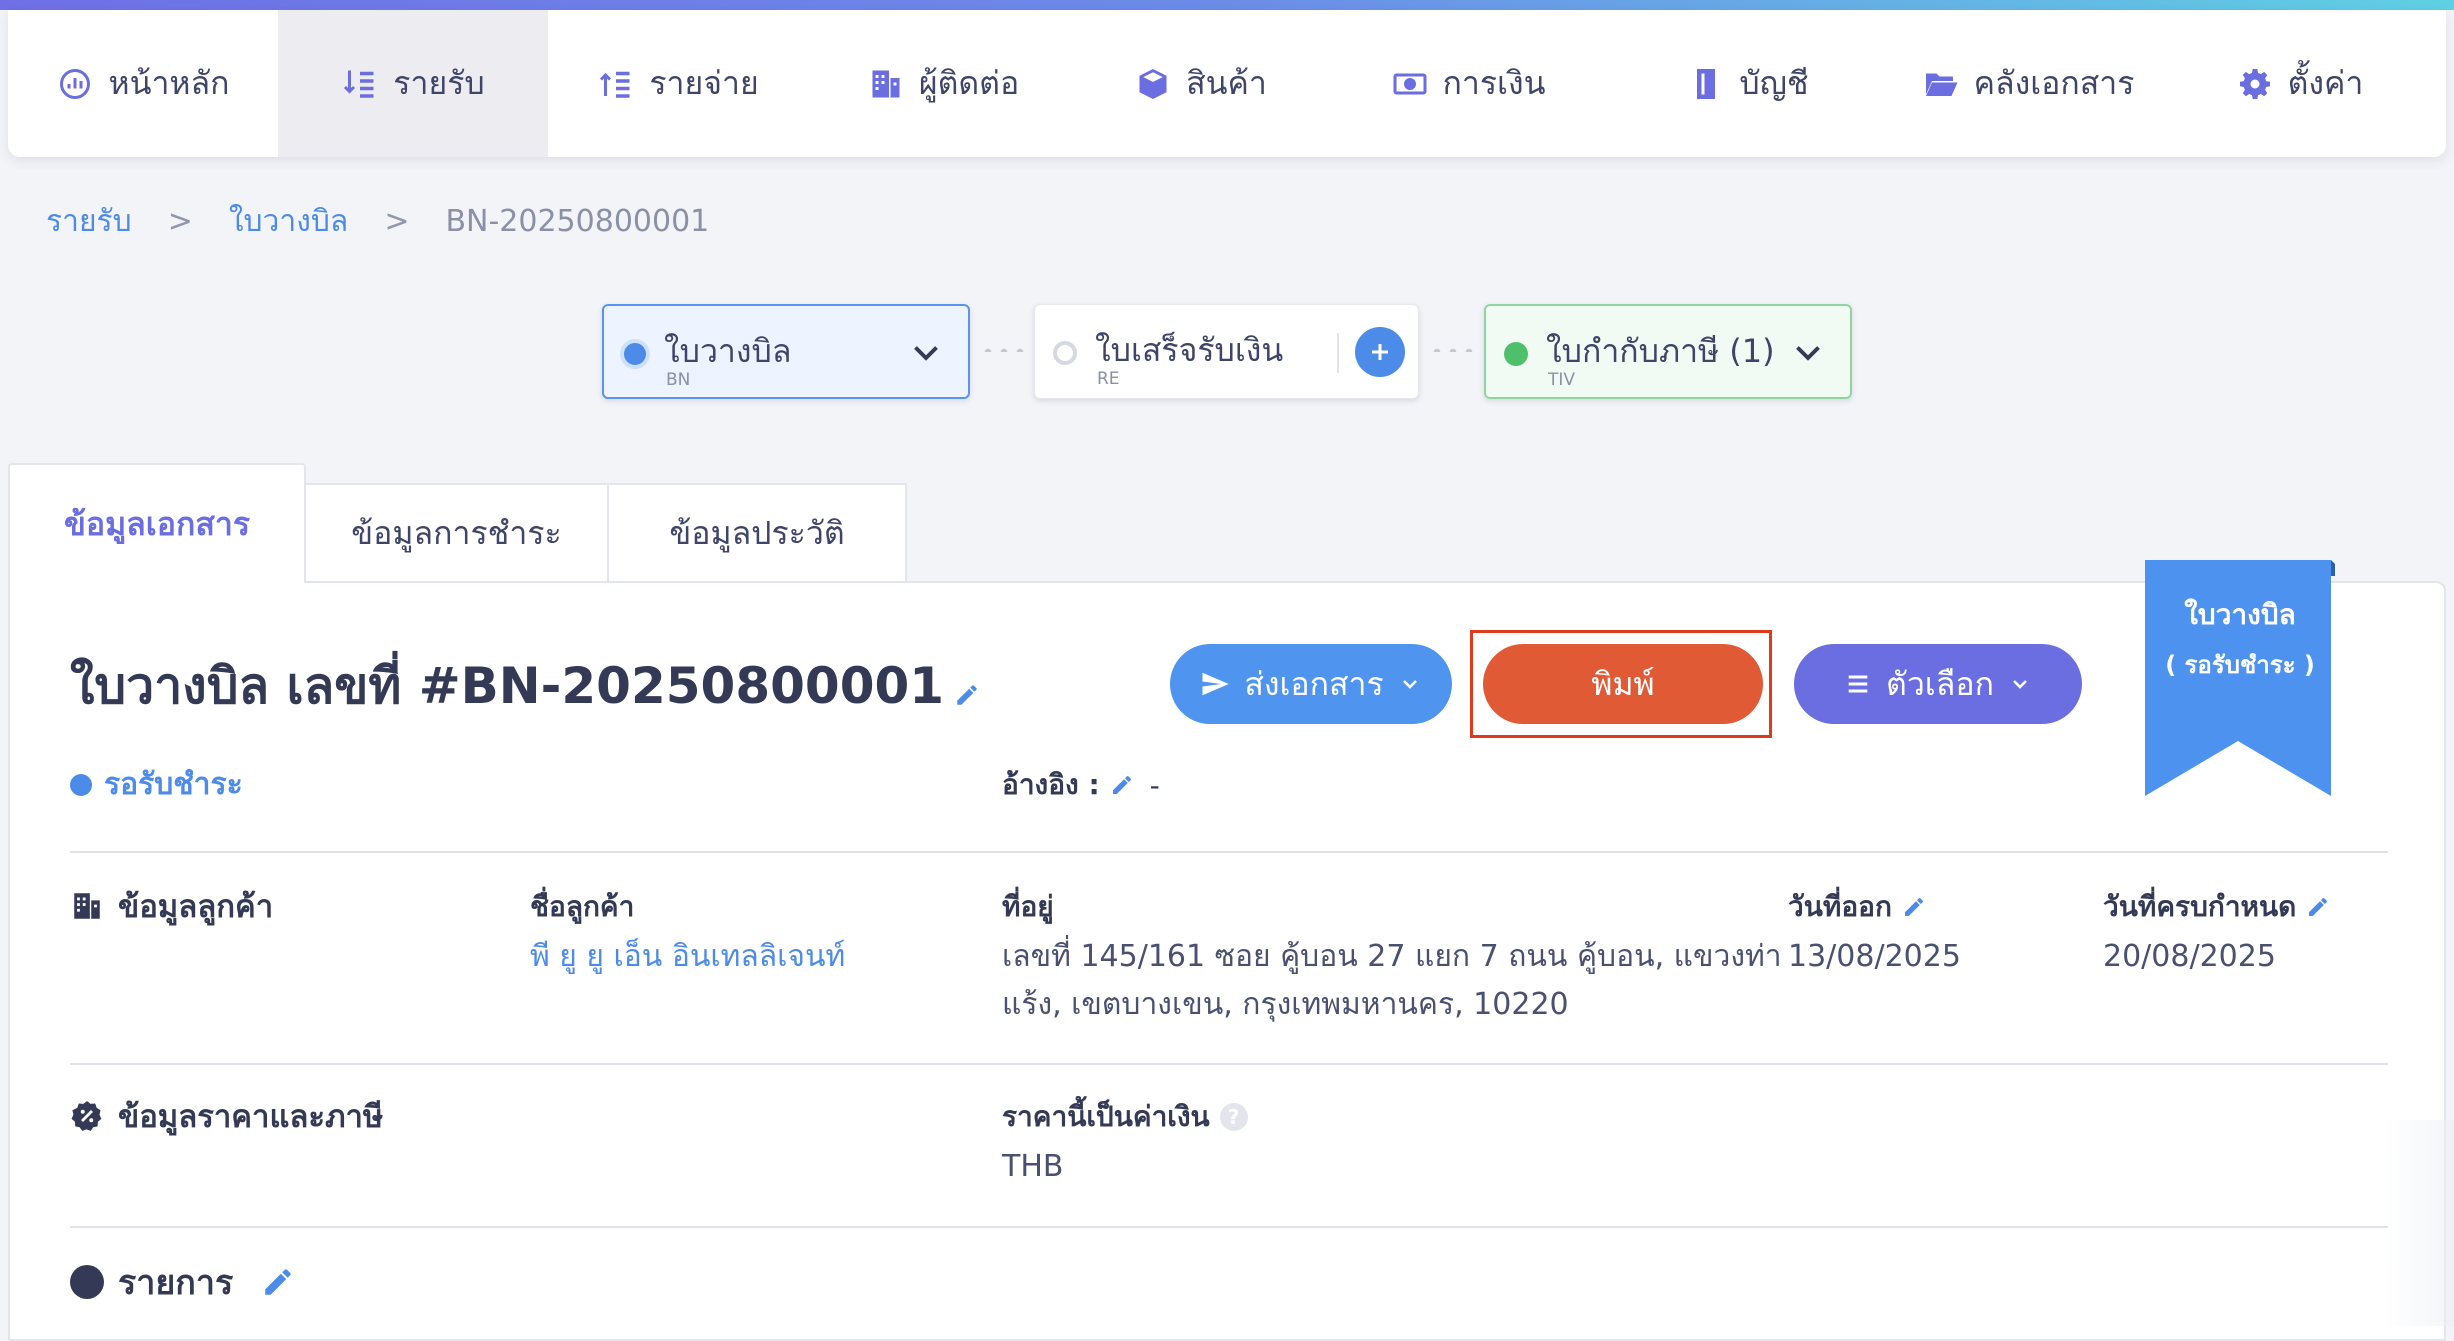 The image size is (2454, 1341). I want to click on customer-section-title: ข้อมูลลูกค้า, so click(171, 906).